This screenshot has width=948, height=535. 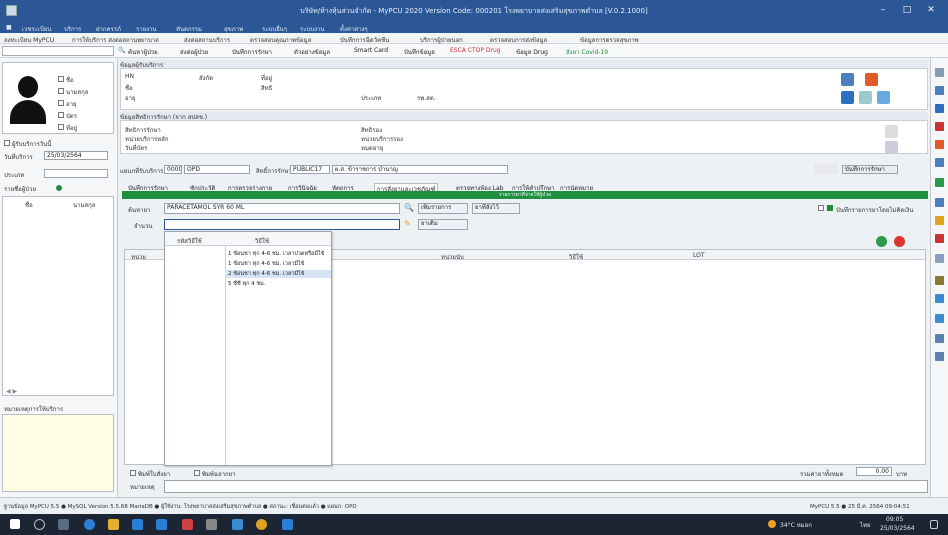 I want to click on notification-icon, so click(x=934, y=524).